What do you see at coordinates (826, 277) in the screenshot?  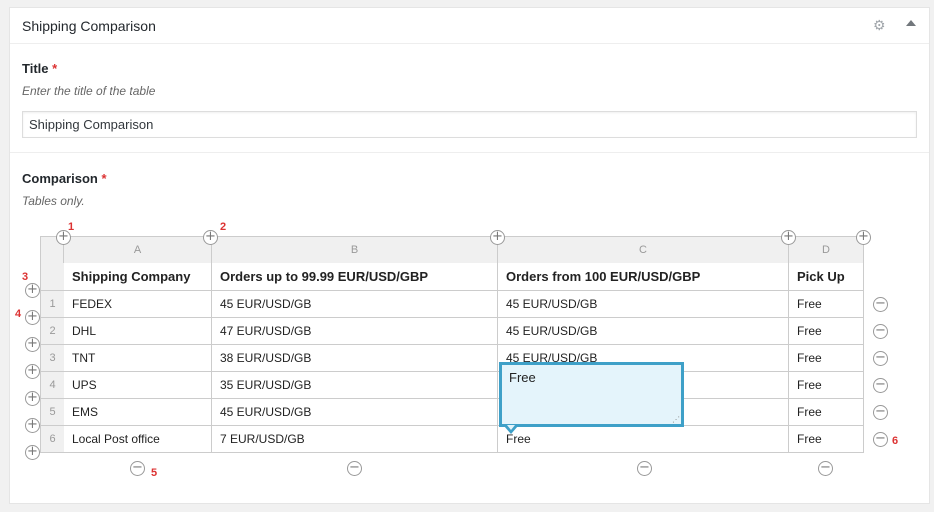 I see `header-cell: Pick Up` at bounding box center [826, 277].